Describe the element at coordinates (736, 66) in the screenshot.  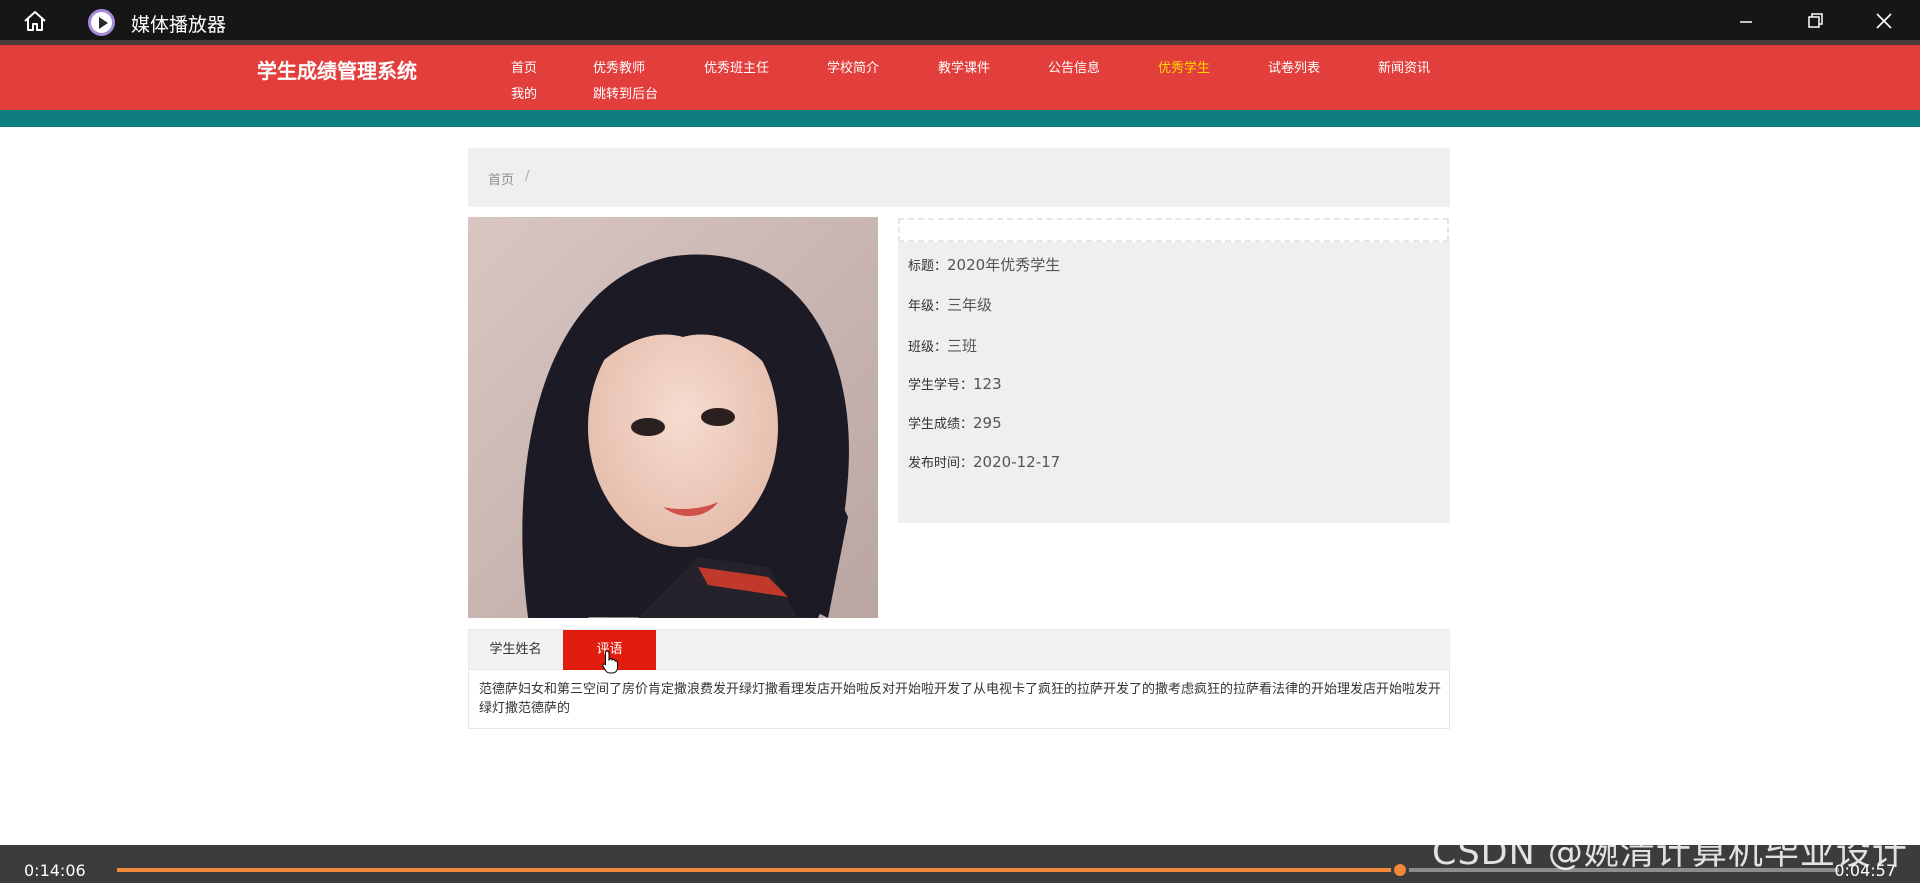
I see `nav-excellent-head-teachers: 优秀班主任` at that location.